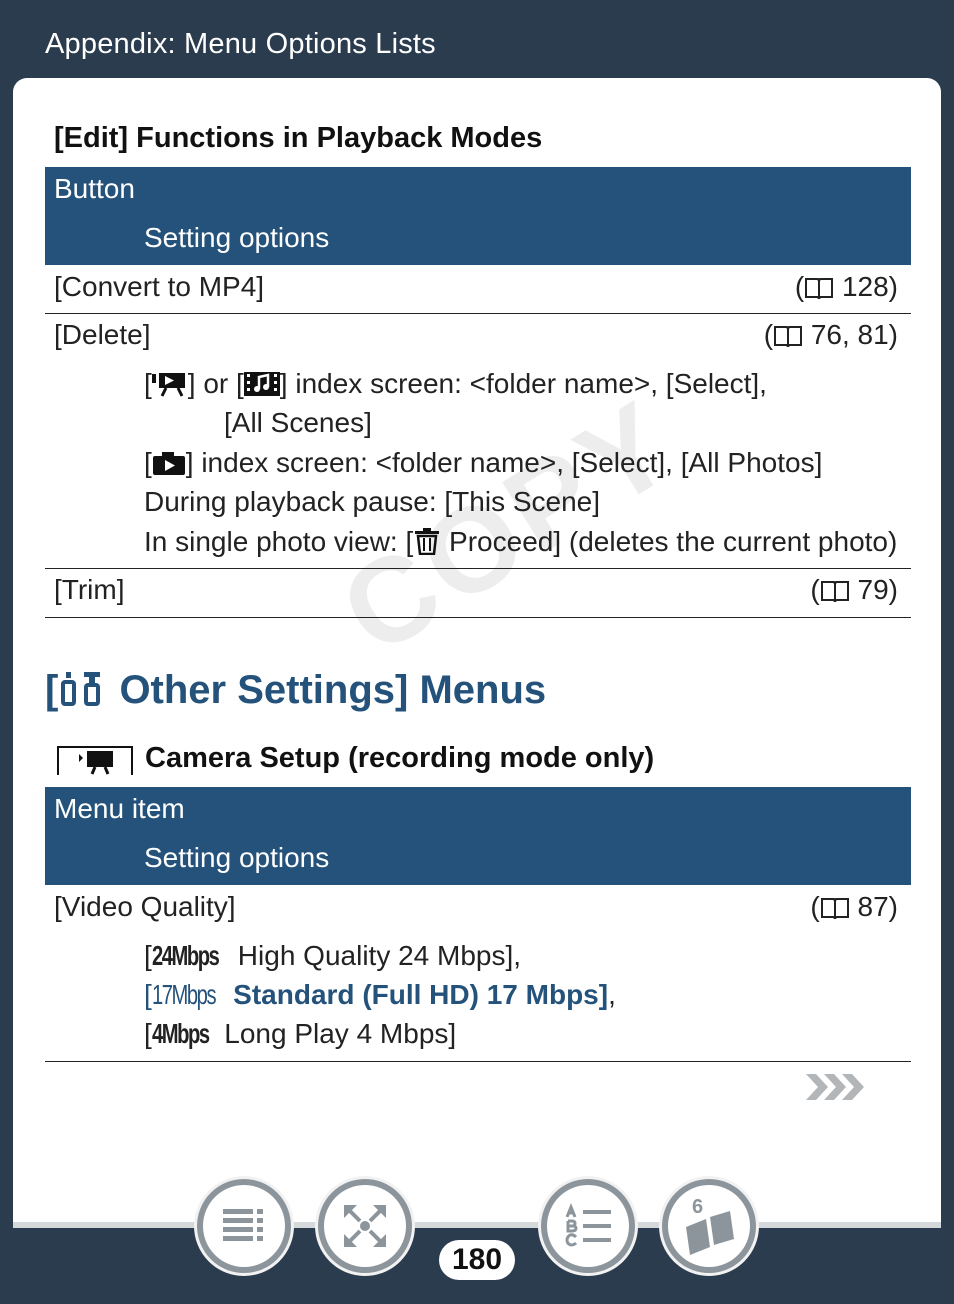 The width and height of the screenshot is (954, 1304). Describe the element at coordinates (477, 1225) in the screenshot. I see `sheet-bottom-edge` at that location.